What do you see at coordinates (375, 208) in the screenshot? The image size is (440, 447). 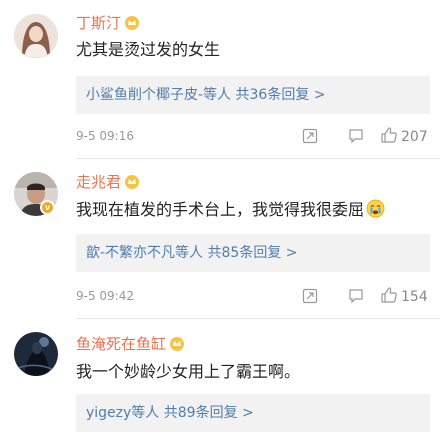 I see `crying-face-emoji-icon` at bounding box center [375, 208].